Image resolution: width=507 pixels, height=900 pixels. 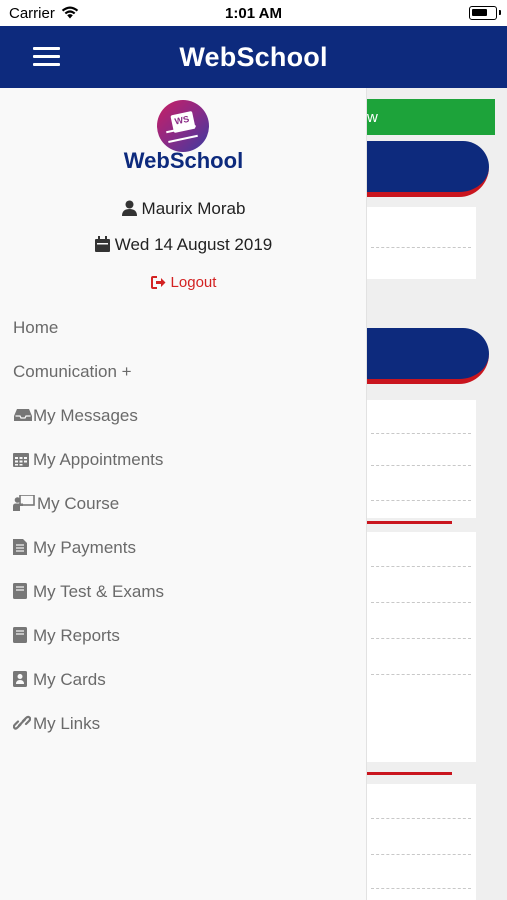 I want to click on app-header: WebSchool, so click(x=253, y=57).